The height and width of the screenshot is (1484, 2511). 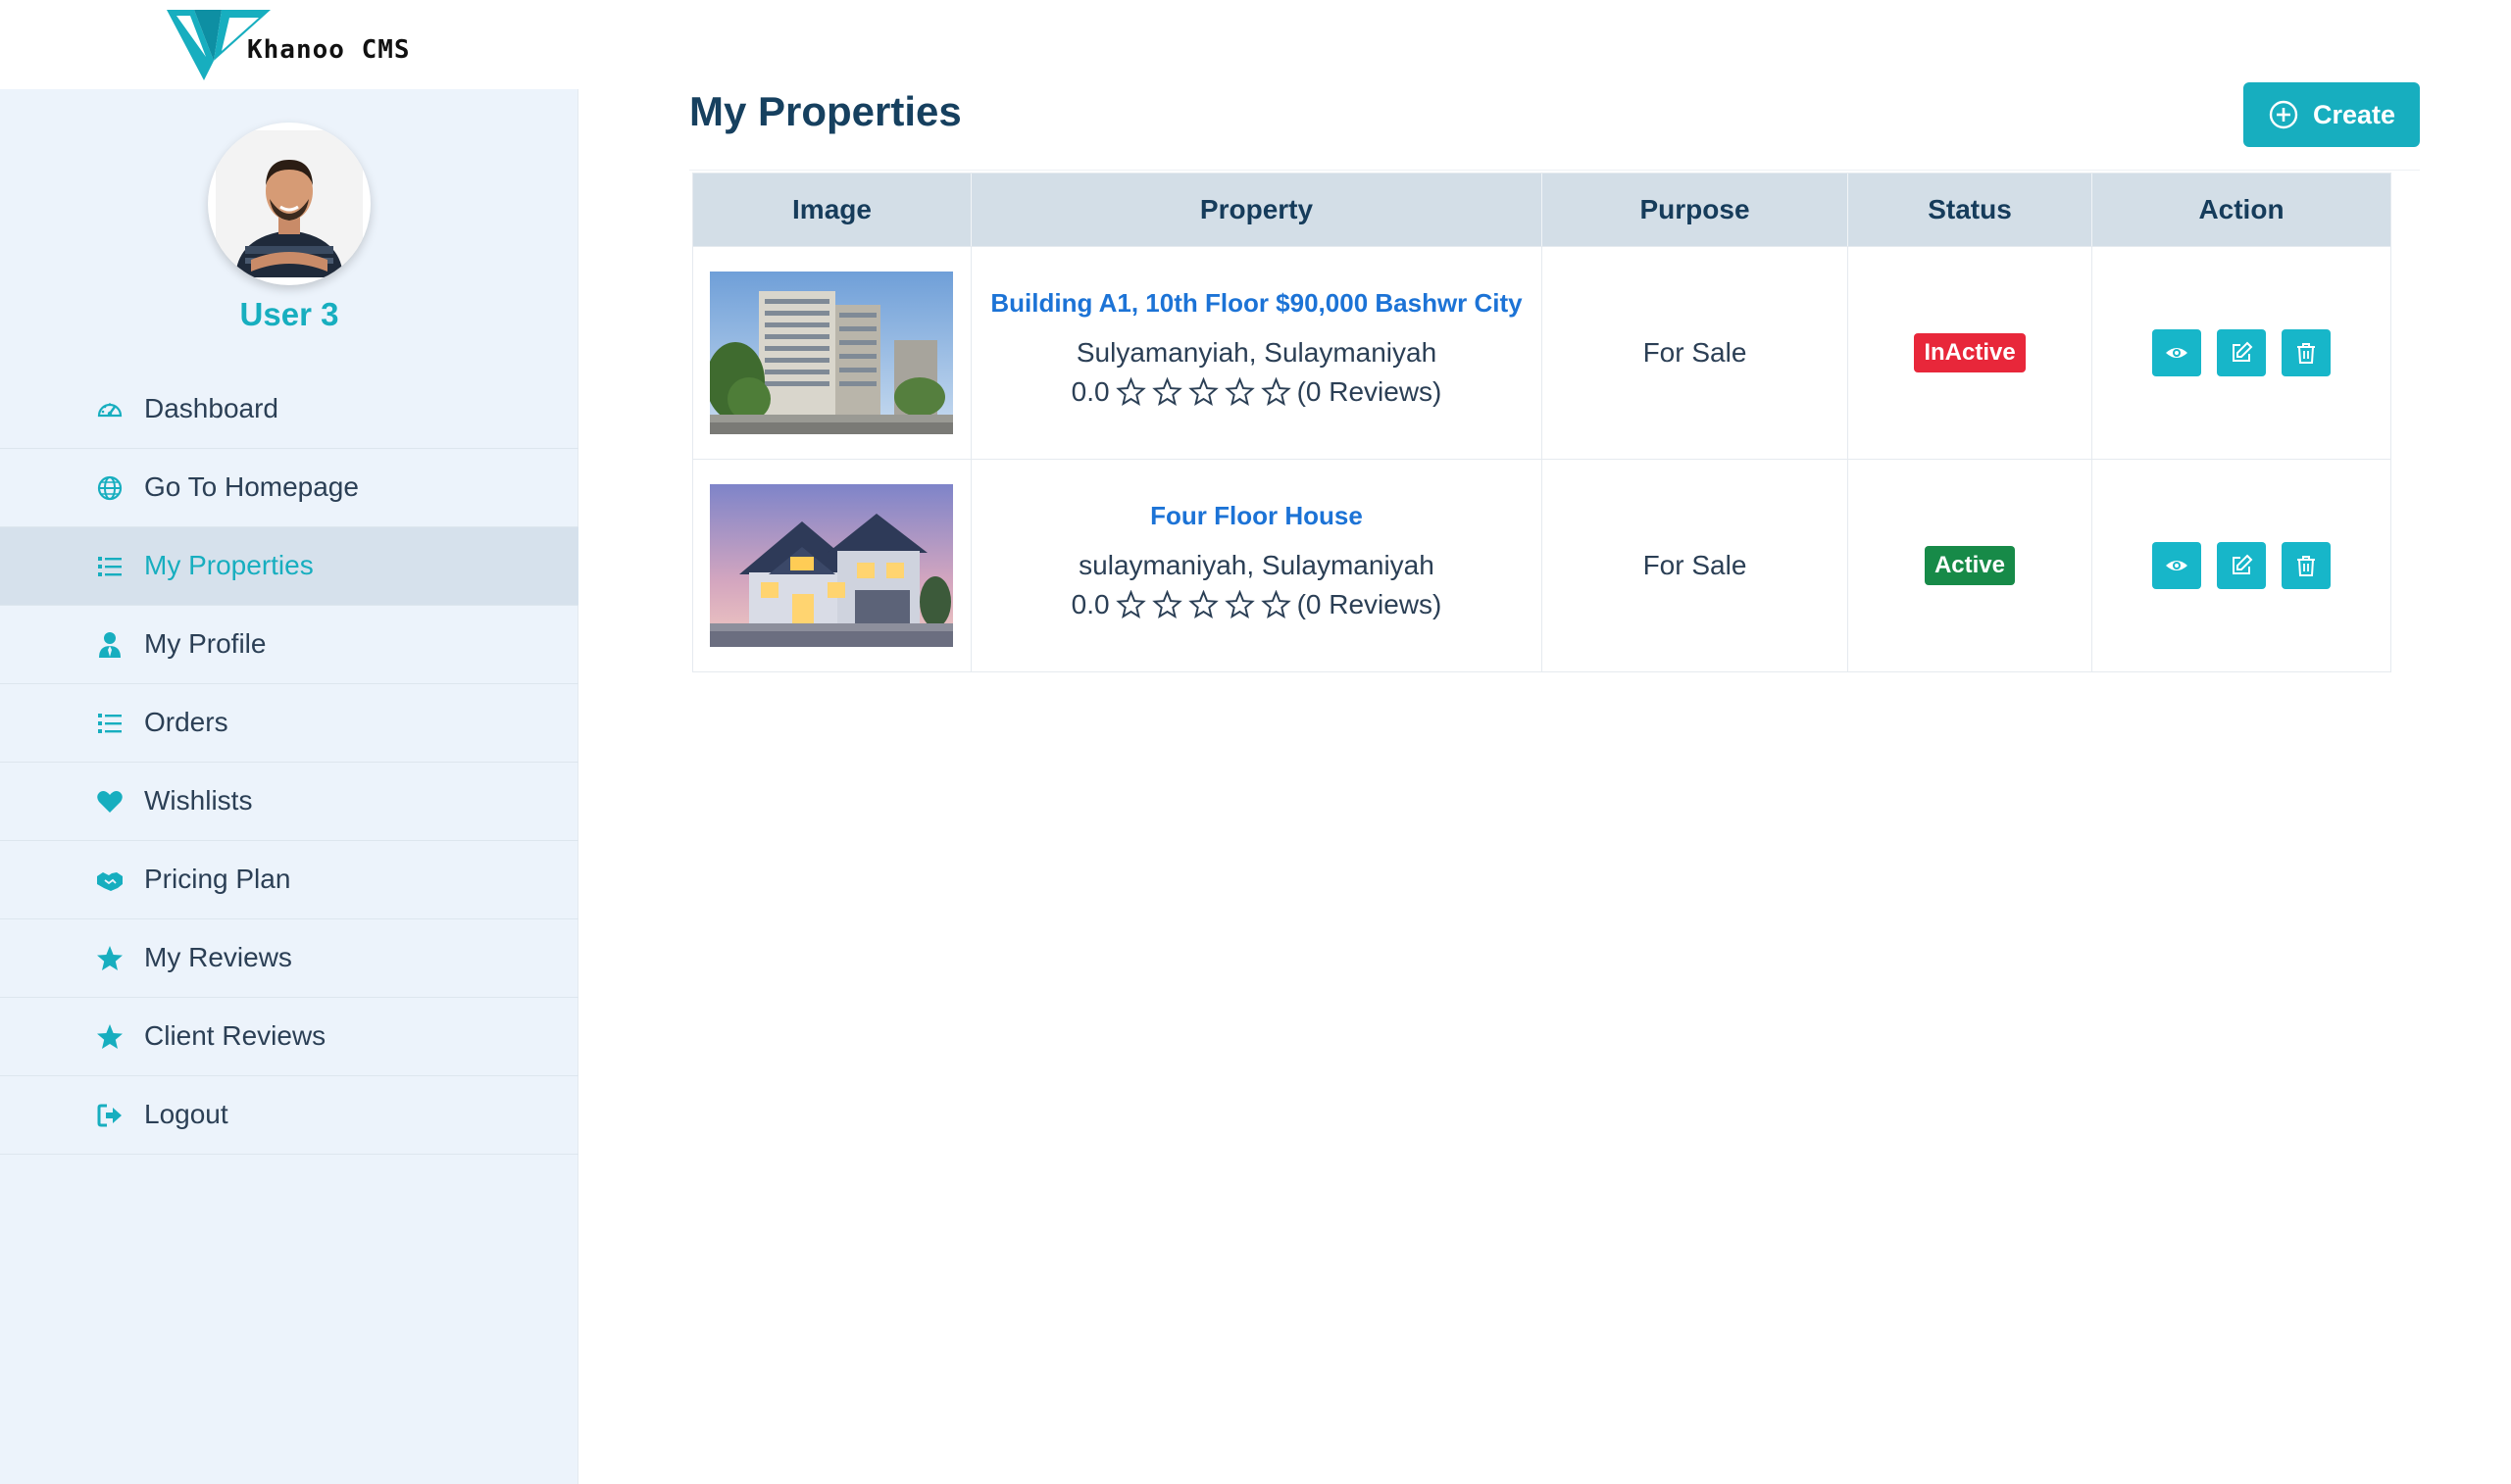 What do you see at coordinates (289, 802) in the screenshot?
I see `sidebar-item-wishlists: Wishlists` at bounding box center [289, 802].